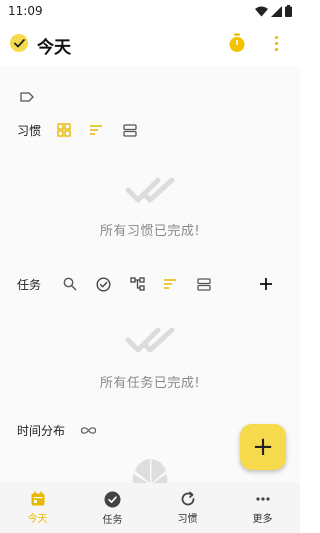 The height and width of the screenshot is (533, 320). What do you see at coordinates (37, 508) in the screenshot?
I see `nav-today: 今天` at bounding box center [37, 508].